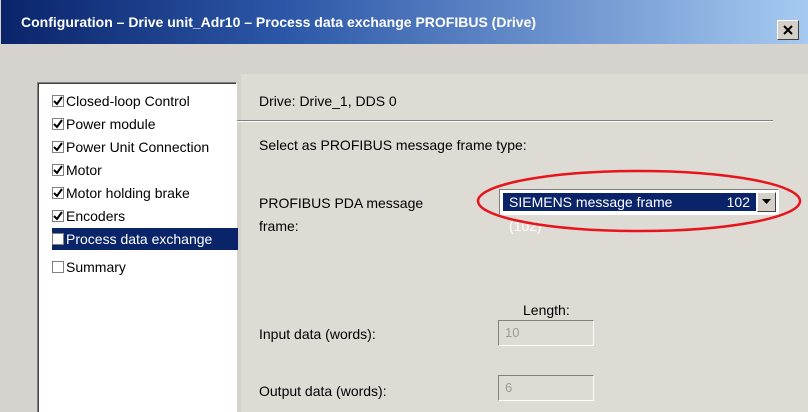 The width and height of the screenshot is (808, 412). Describe the element at coordinates (591, 202) in the screenshot. I see `message-frame-name: SIEMENS message frame` at that location.